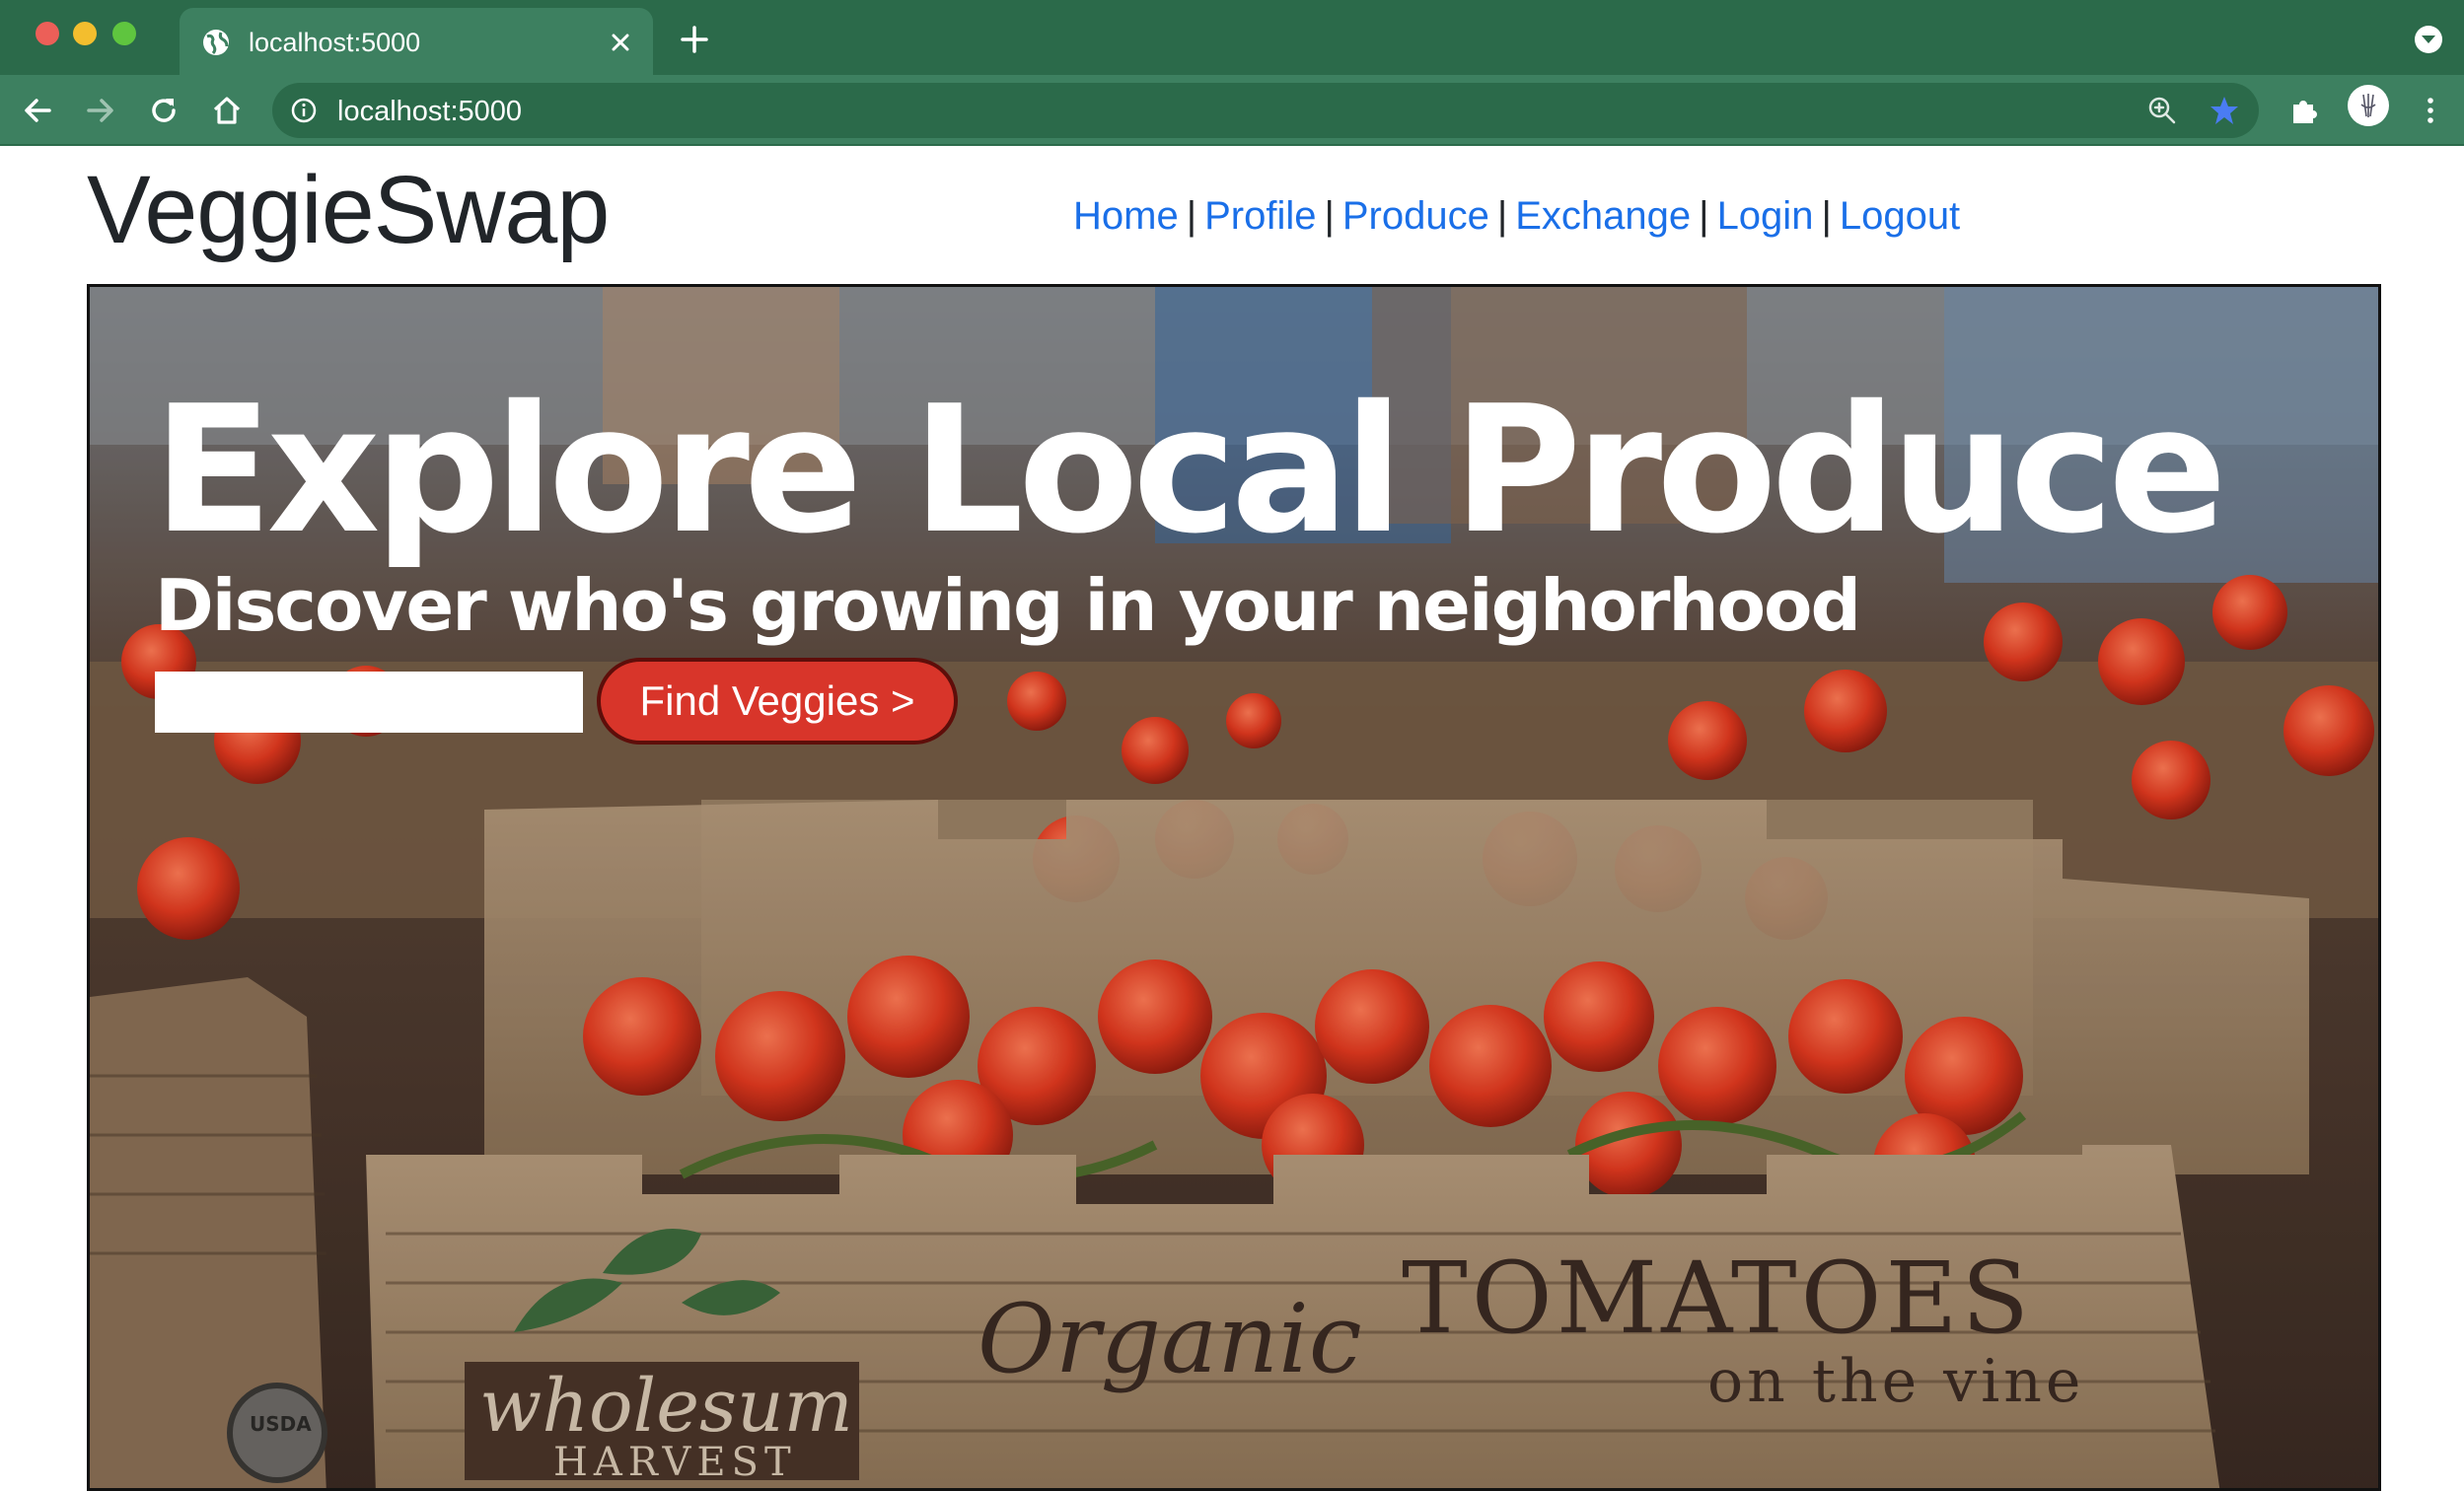 This screenshot has width=2464, height=1491. What do you see at coordinates (2224, 110) in the screenshot?
I see `bookmark-star-icon` at bounding box center [2224, 110].